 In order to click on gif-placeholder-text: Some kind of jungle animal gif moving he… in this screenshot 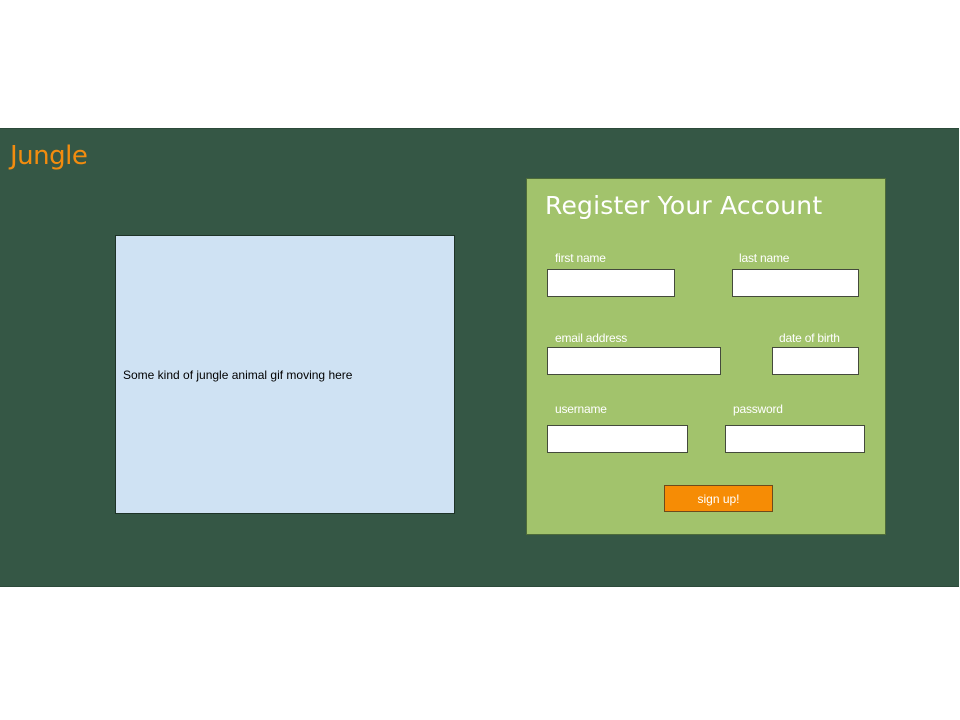, I will do `click(238, 375)`.